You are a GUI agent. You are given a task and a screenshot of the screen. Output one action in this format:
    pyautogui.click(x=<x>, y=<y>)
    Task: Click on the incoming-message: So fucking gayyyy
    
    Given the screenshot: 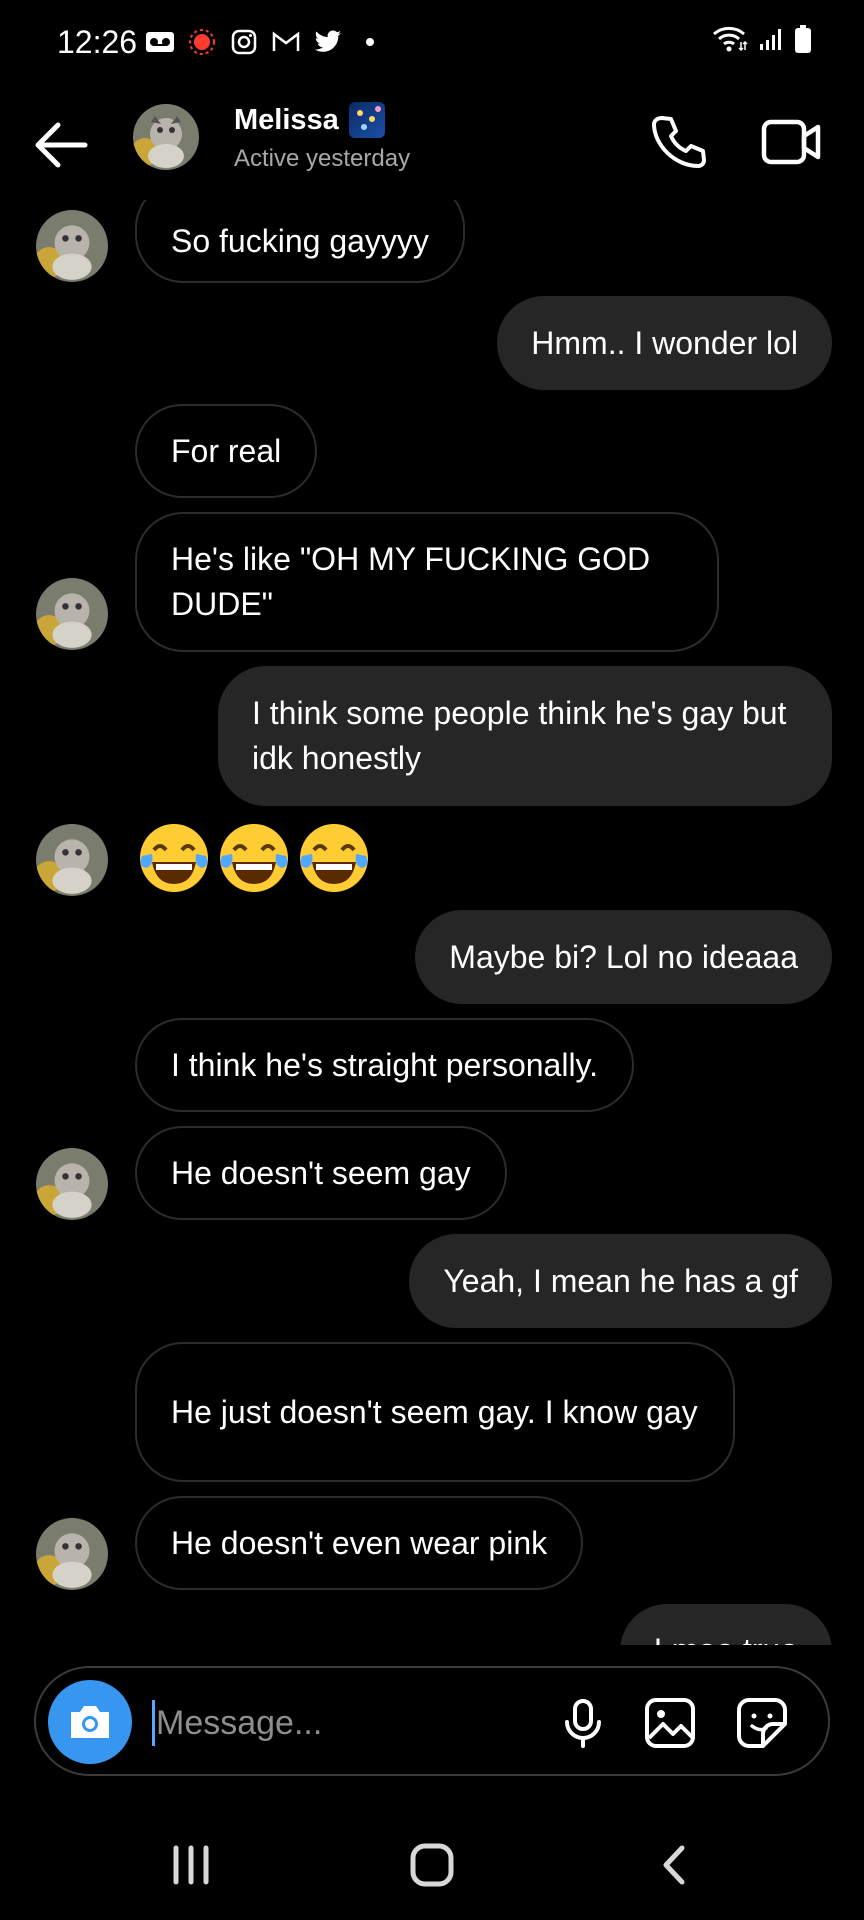 What is the action you would take?
    pyautogui.click(x=300, y=241)
    